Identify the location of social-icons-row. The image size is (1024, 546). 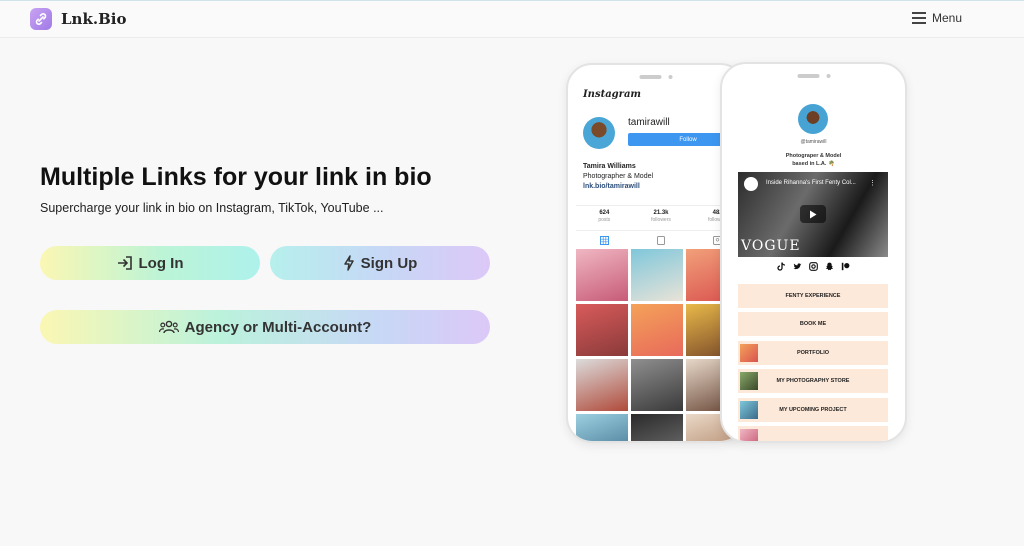
(813, 266).